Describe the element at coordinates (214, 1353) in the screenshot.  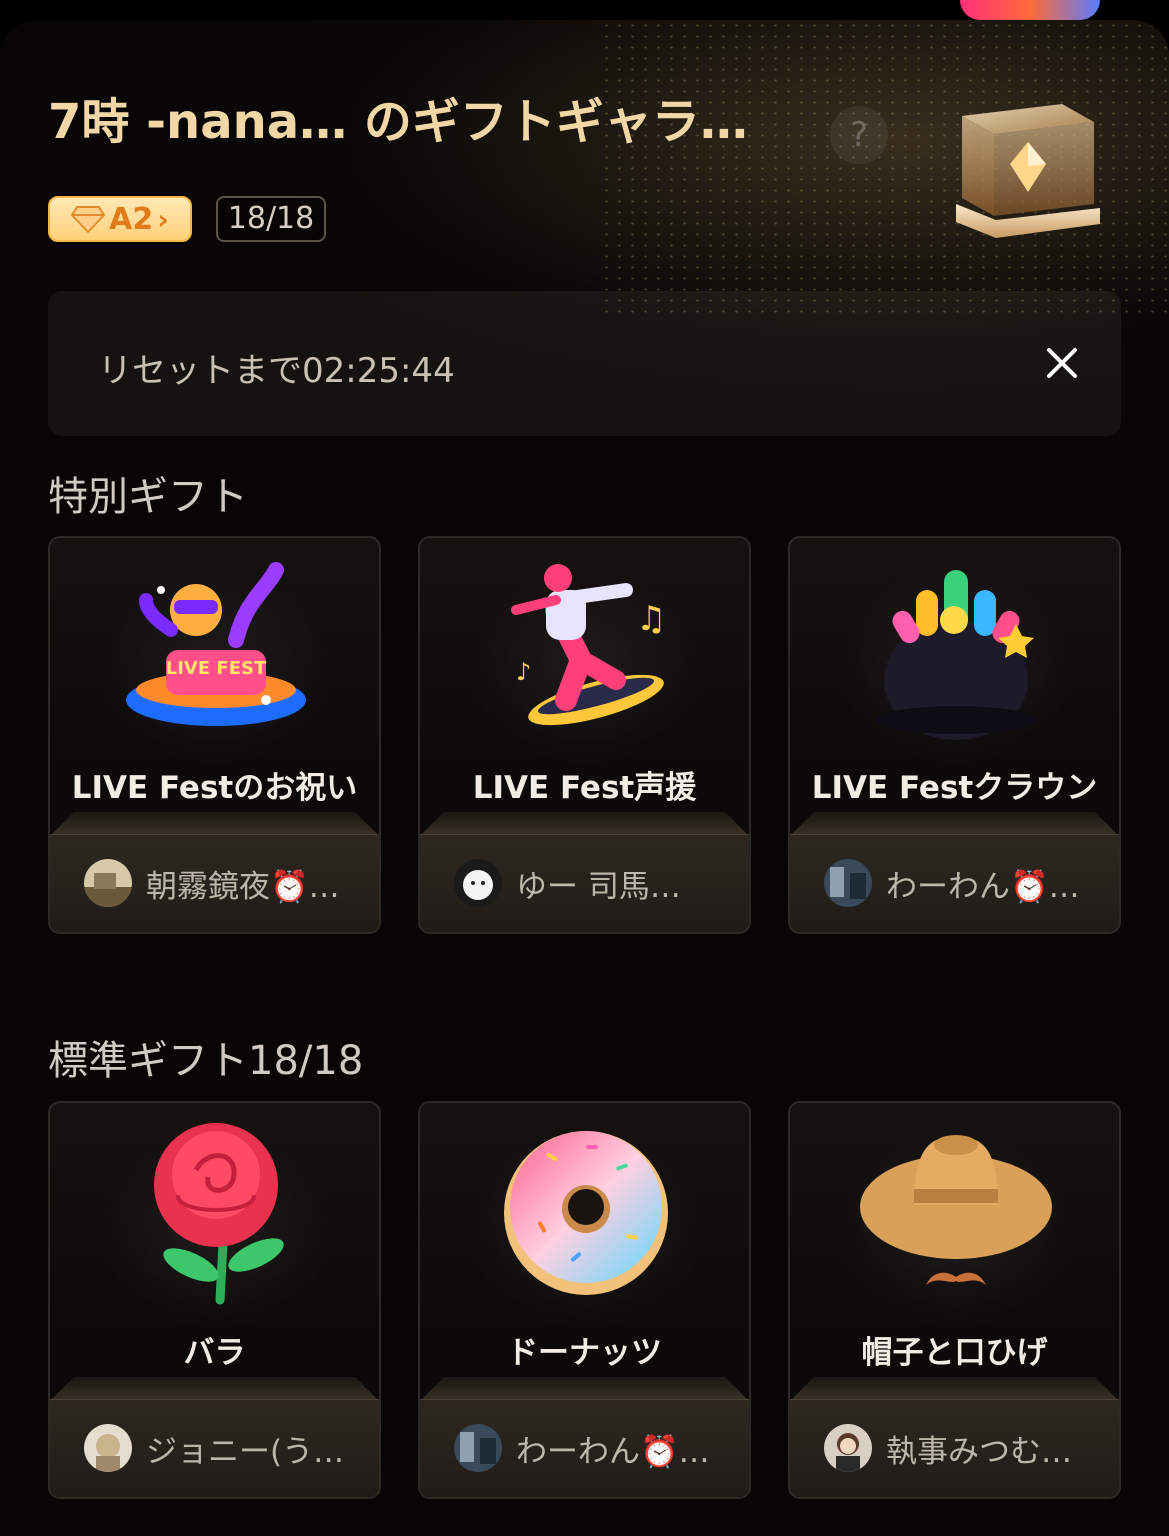
I see `gift-name: バラ` at that location.